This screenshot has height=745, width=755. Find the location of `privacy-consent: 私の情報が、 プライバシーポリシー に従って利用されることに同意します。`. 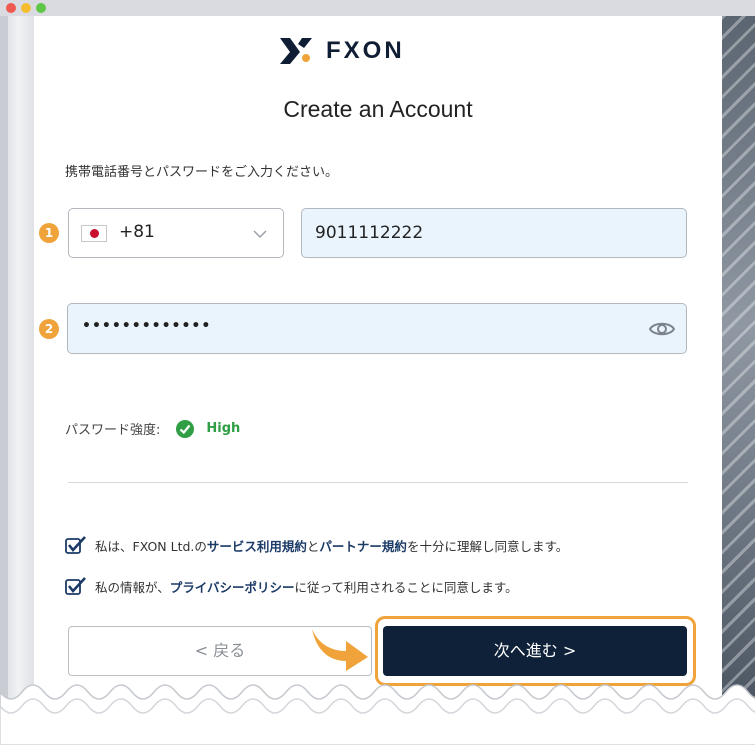

privacy-consent: 私の情報が、 プライバシーポリシー に従って利用されることに同意します。 is located at coordinates (291, 586).